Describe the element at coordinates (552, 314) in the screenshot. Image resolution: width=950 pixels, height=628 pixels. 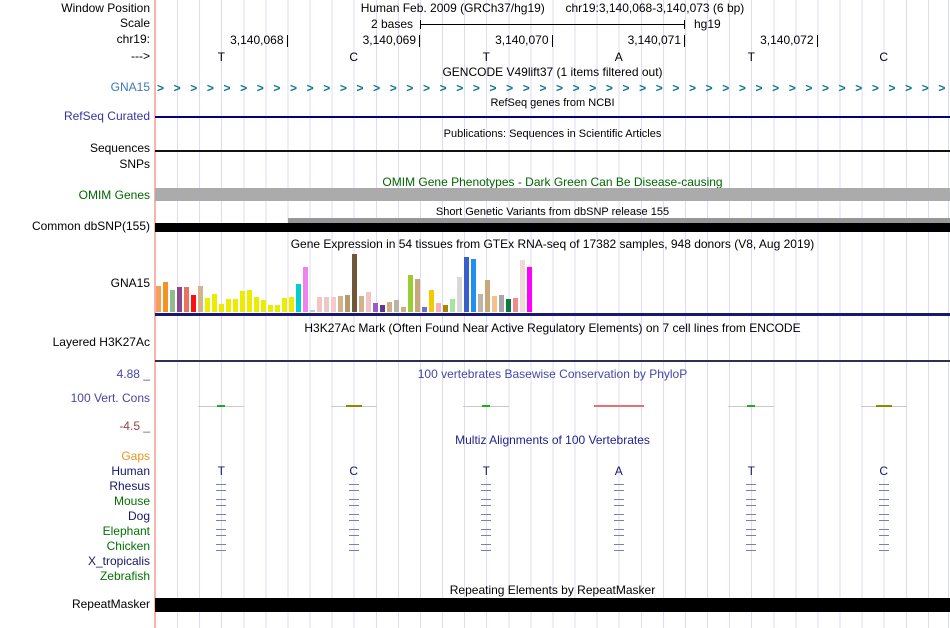
I see `gtex-baseline` at that location.